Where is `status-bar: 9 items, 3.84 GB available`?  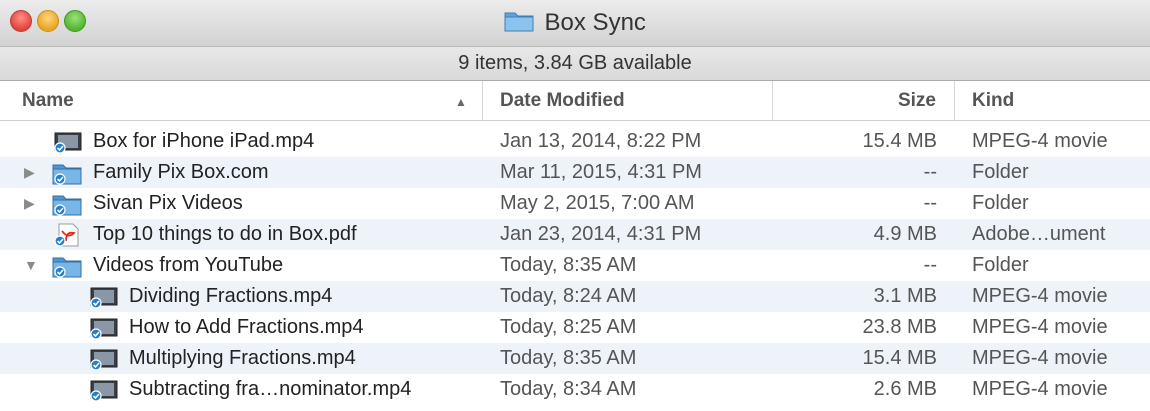 status-bar: 9 items, 3.84 GB available is located at coordinates (575, 64).